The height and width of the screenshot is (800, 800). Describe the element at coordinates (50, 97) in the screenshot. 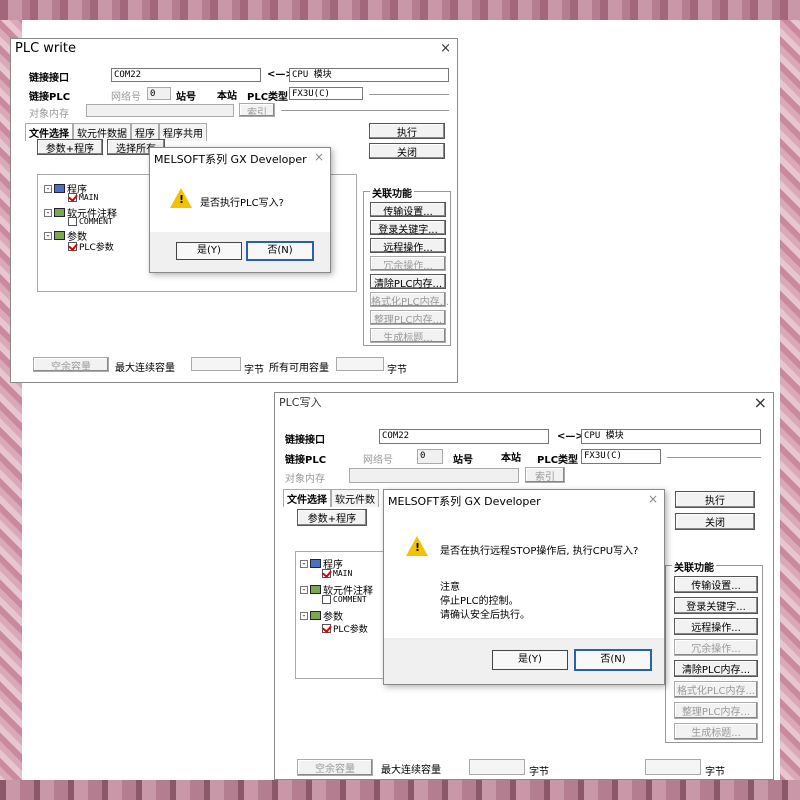

I see `link-plc-label: 链接PLC` at that location.